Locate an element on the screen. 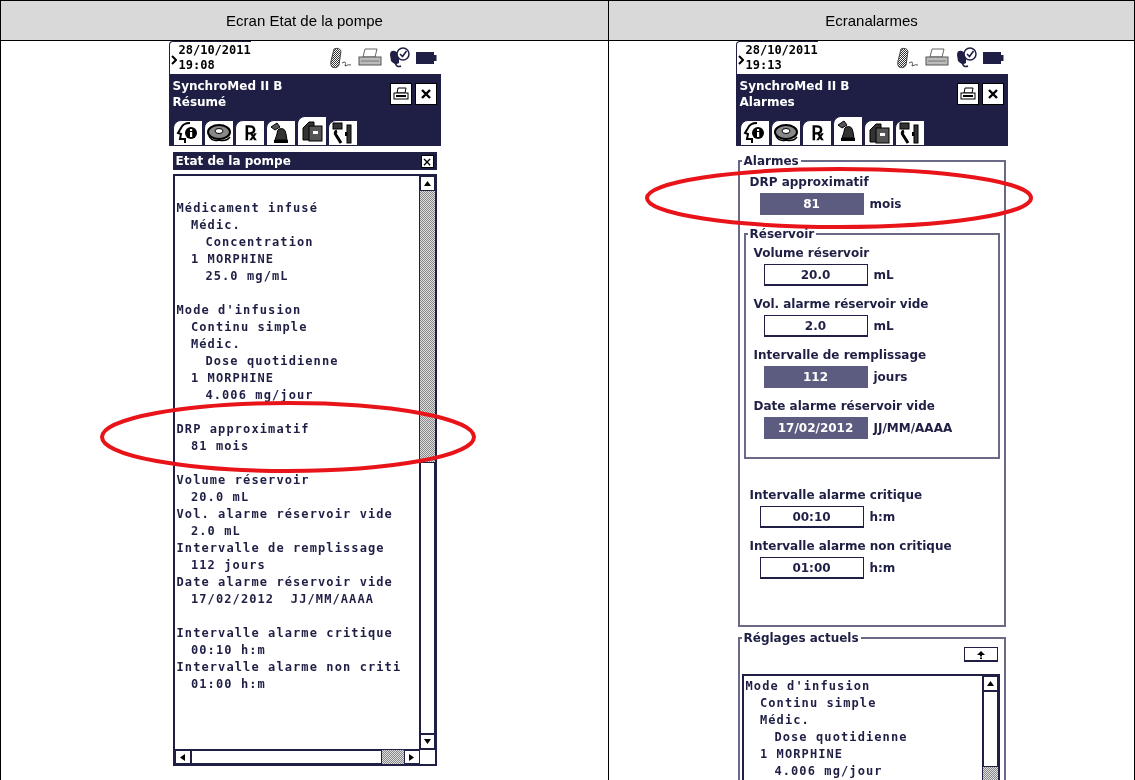  wrench-screwdriver-icon is located at coordinates (909, 133).